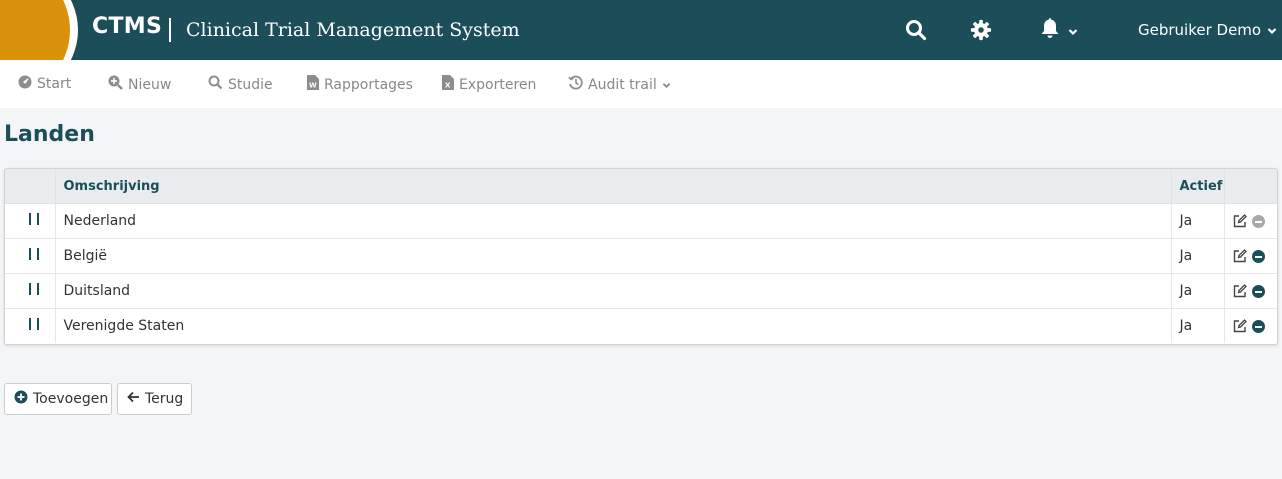  I want to click on user-name: Gebruiker Demo, so click(1200, 30).